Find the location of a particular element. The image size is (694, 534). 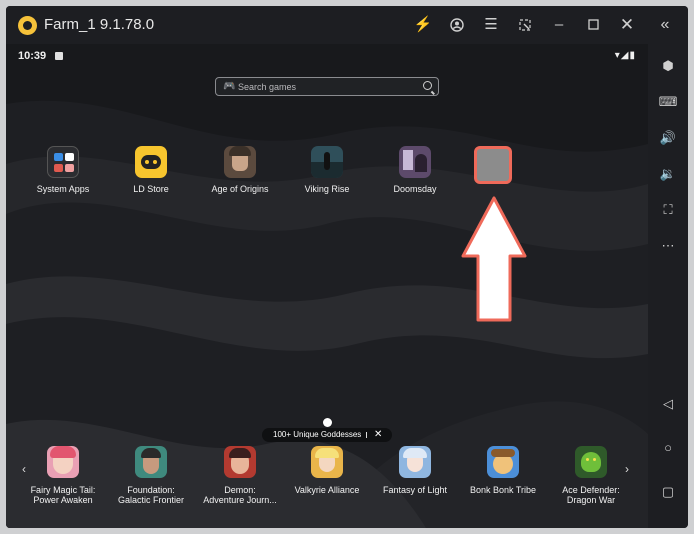

foundation-icon is located at coordinates (151, 462).